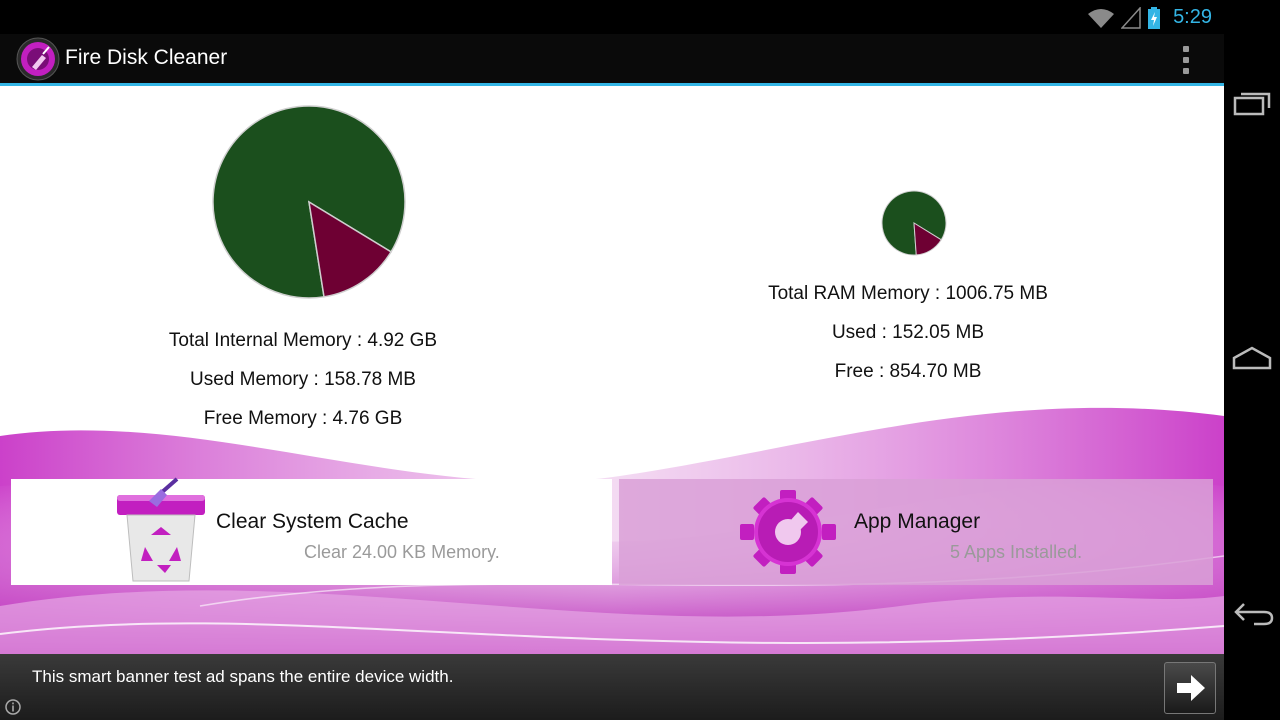 This screenshot has width=1280, height=720. I want to click on ram-free-label: Free : 854.70 MB, so click(908, 371).